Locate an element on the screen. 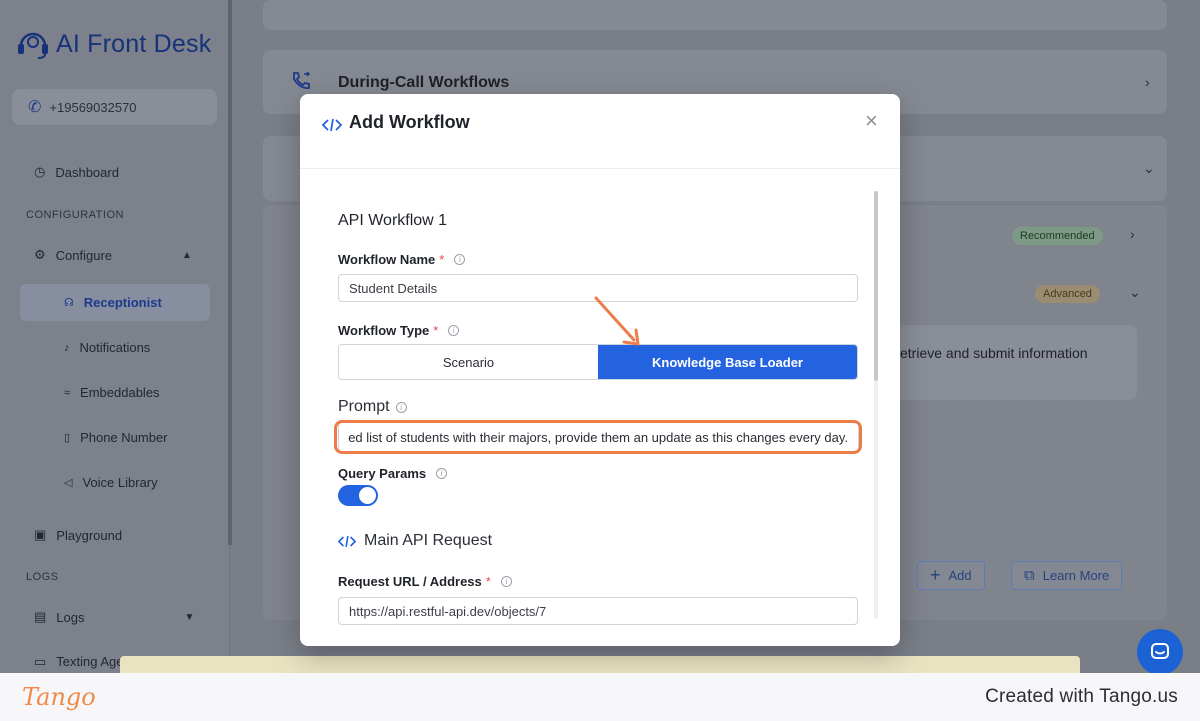 Image resolution: width=1200 pixels, height=721 pixels. plus-icon: + is located at coordinates (935, 575).